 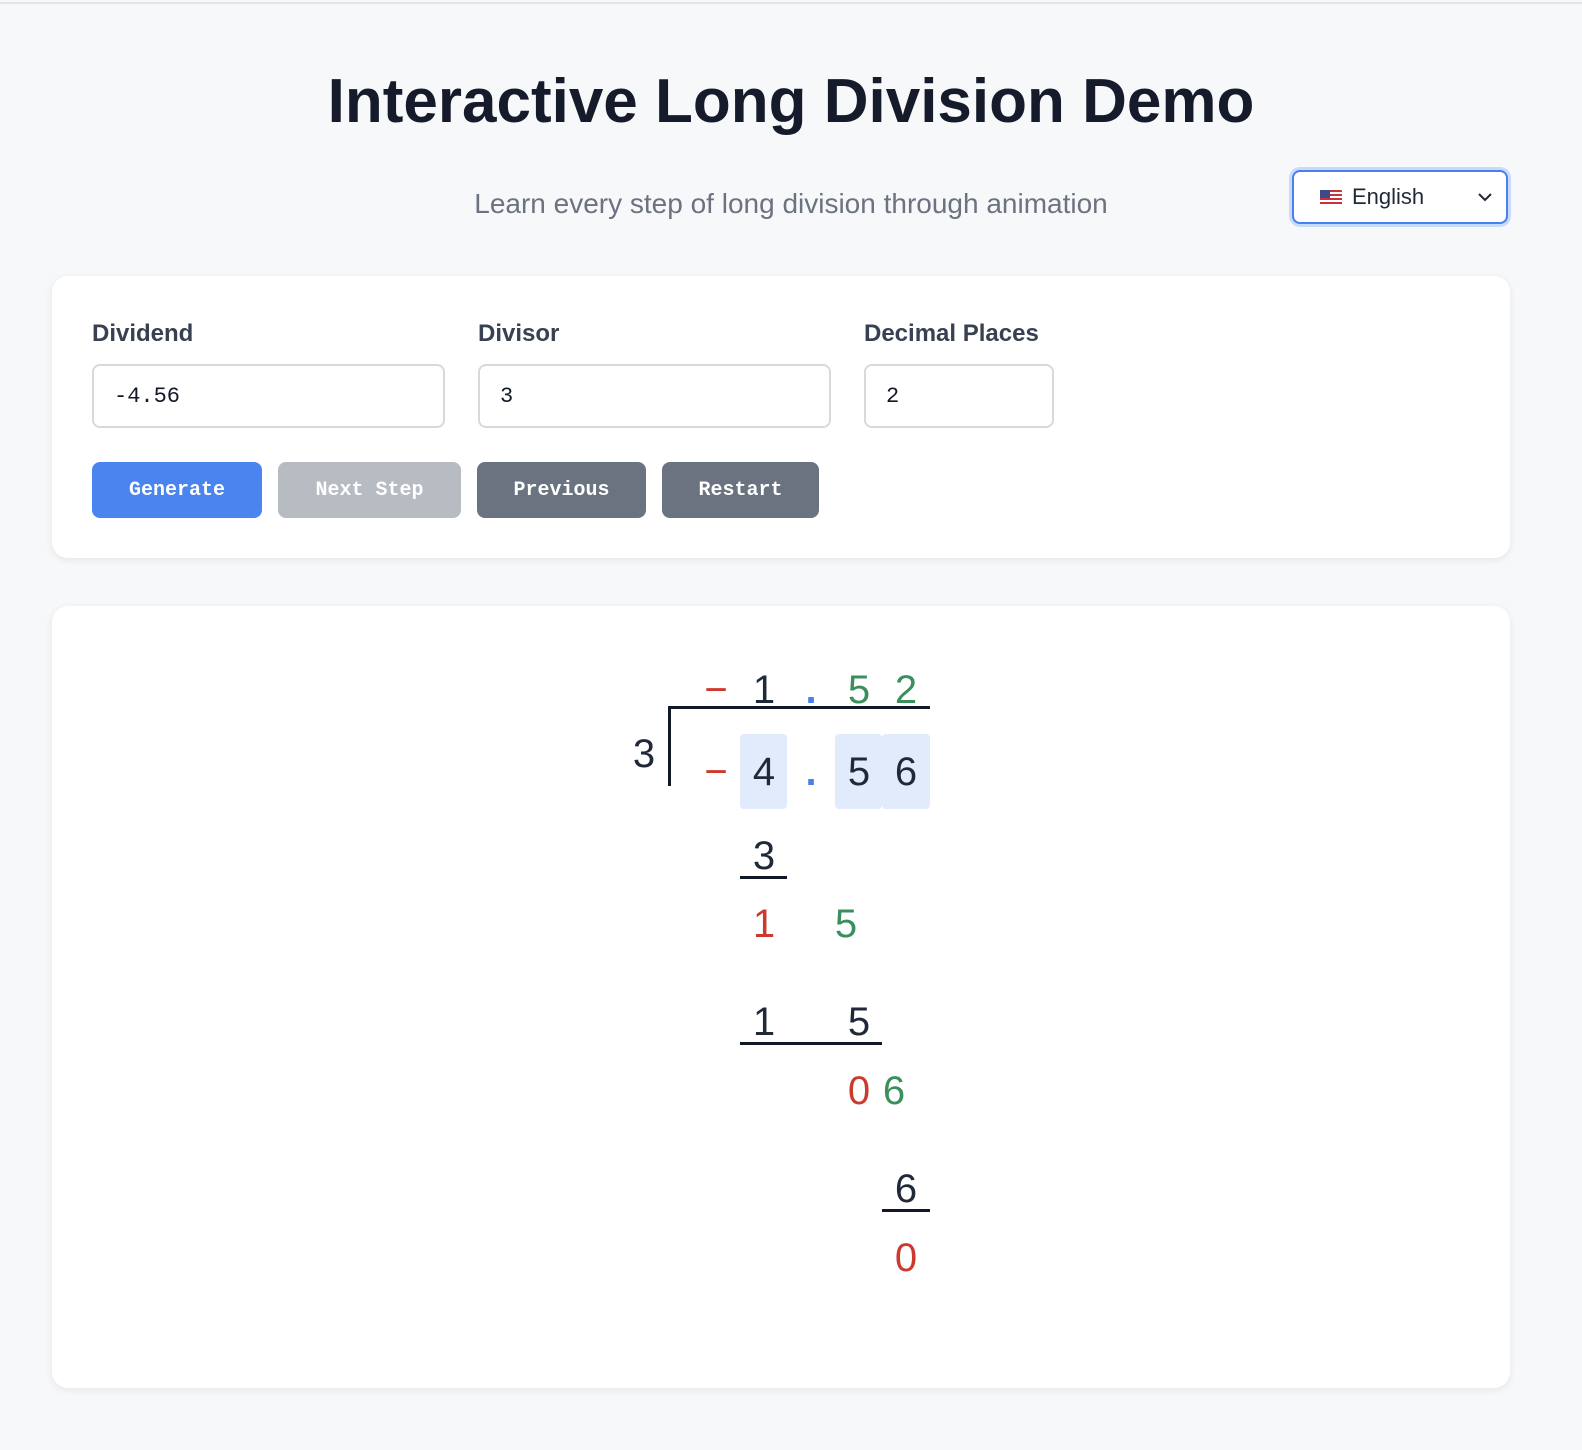 I want to click on dividend-digit-1: 4, so click(x=764, y=772).